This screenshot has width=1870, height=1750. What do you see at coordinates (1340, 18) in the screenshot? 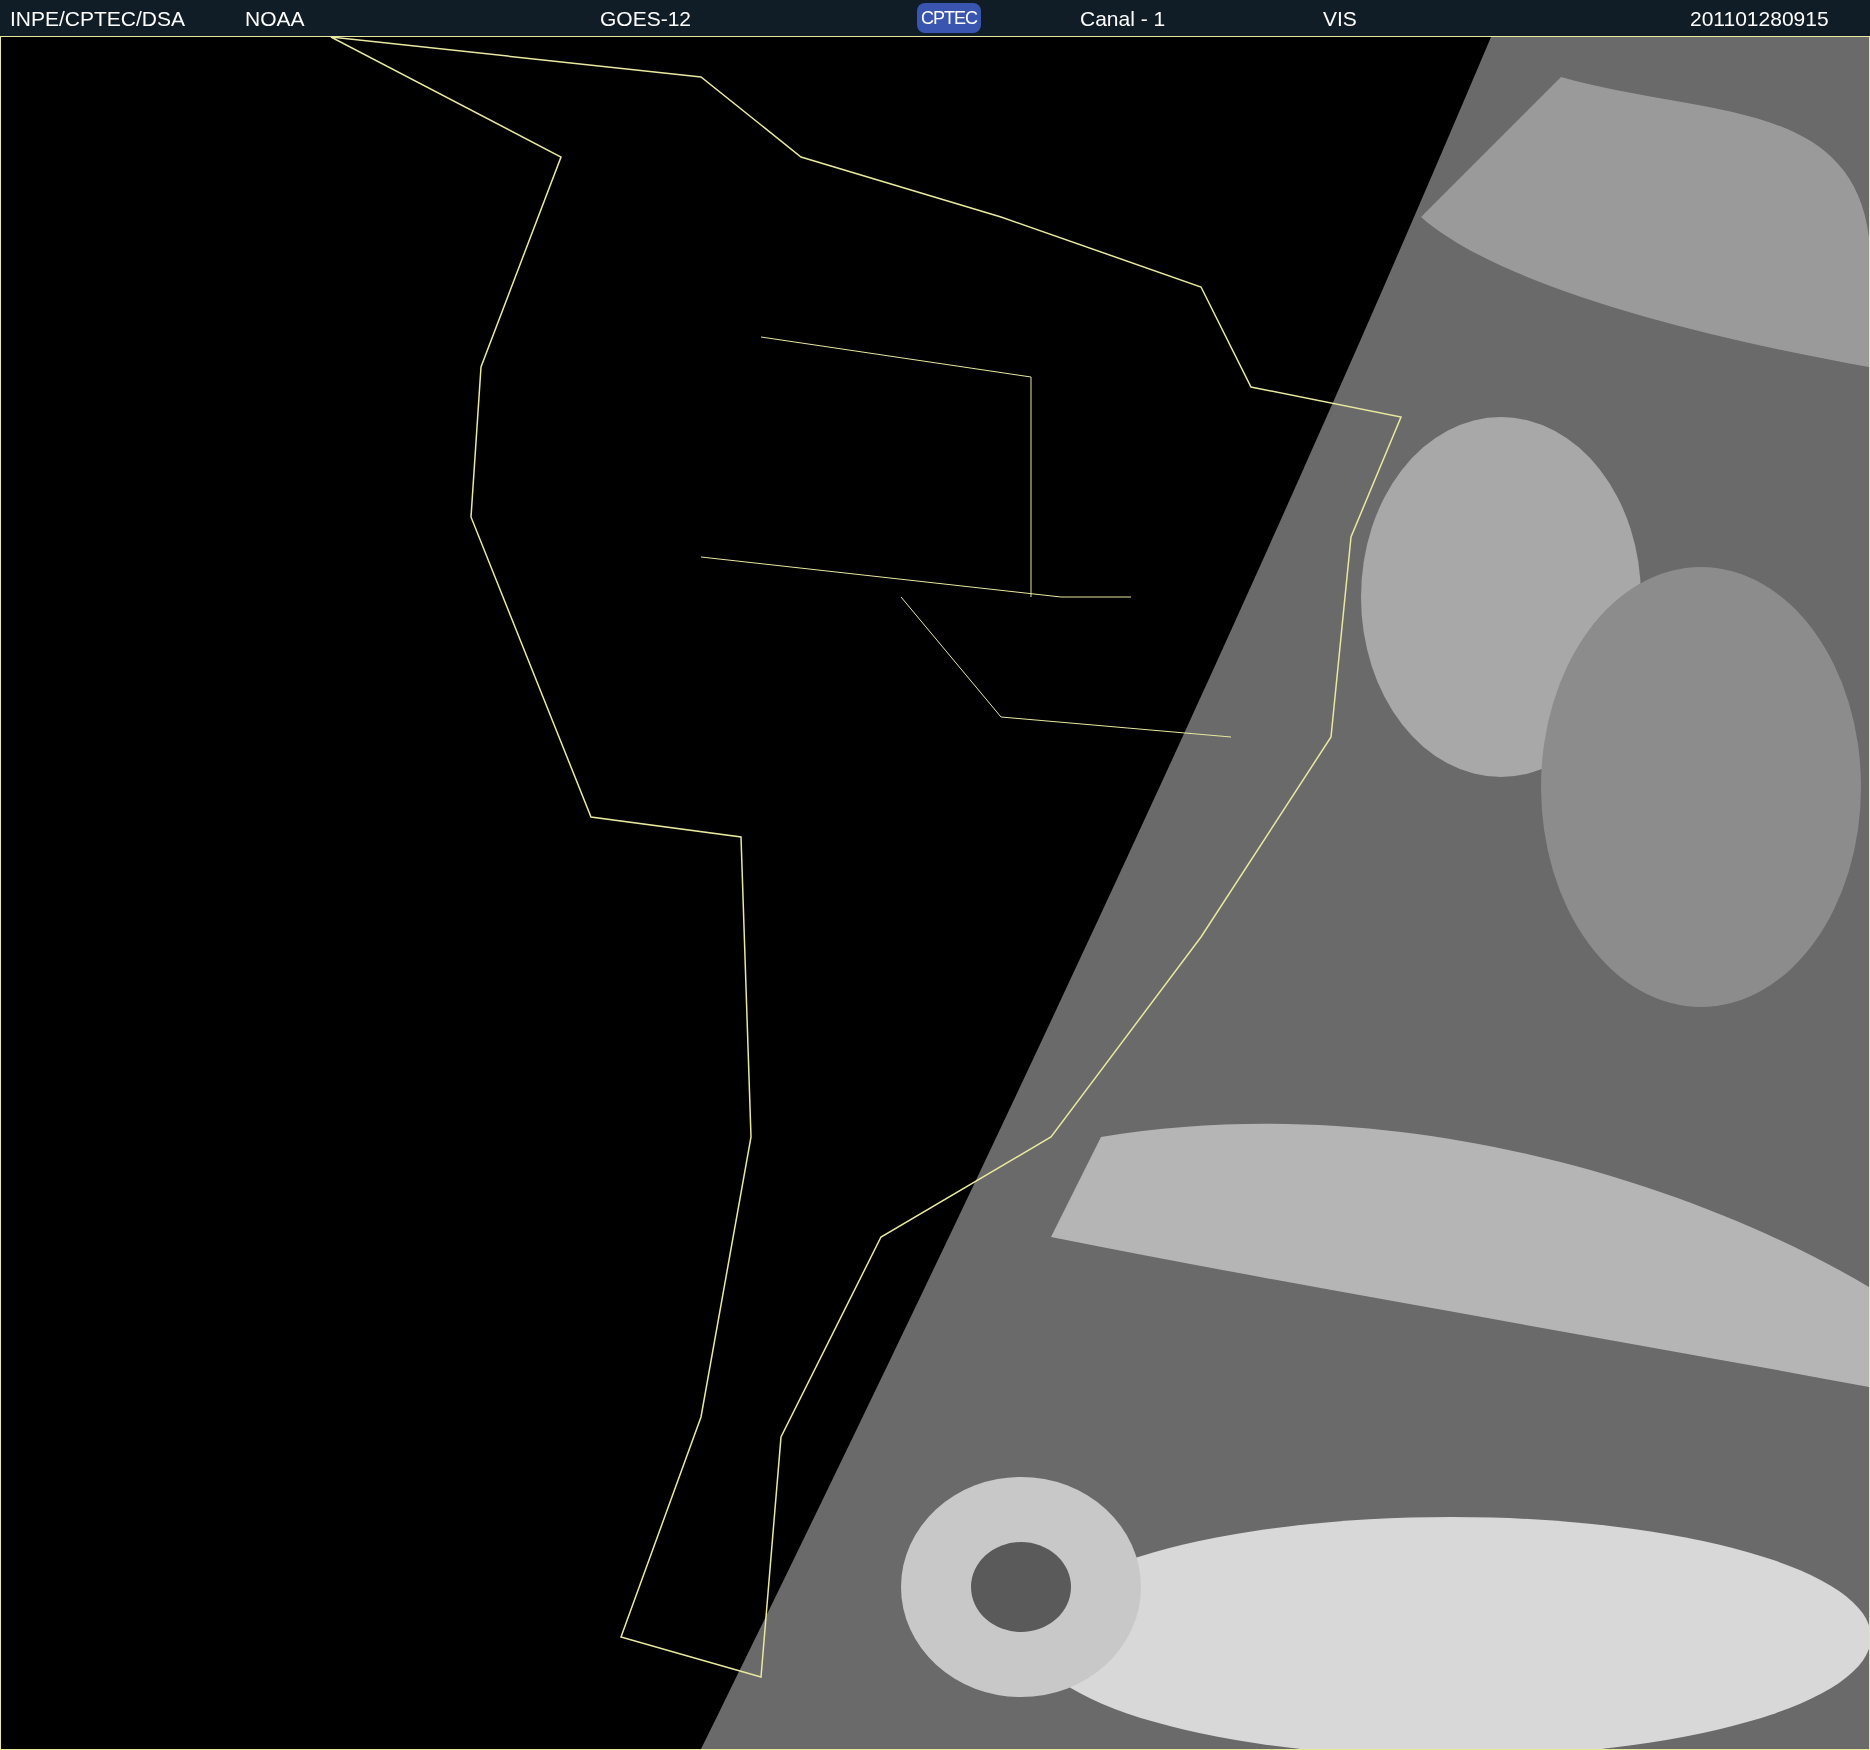
I see `header-label: VIS` at bounding box center [1340, 18].